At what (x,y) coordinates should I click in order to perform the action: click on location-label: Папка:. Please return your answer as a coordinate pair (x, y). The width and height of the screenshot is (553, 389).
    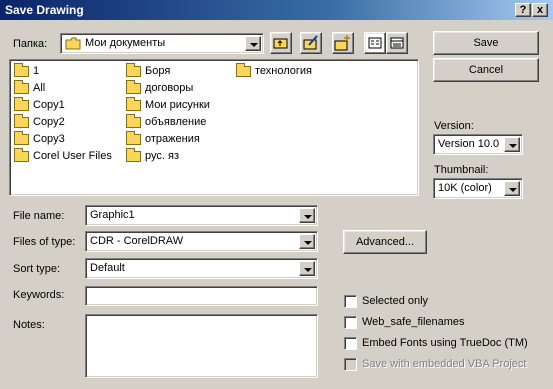
    Looking at the image, I should click on (30, 44).